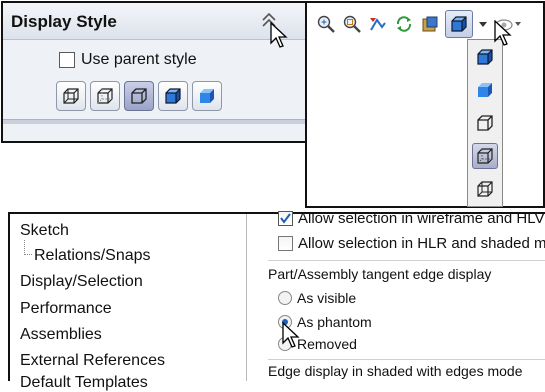 The height and width of the screenshot is (392, 545). I want to click on panel-title: Display Style, so click(64, 21).